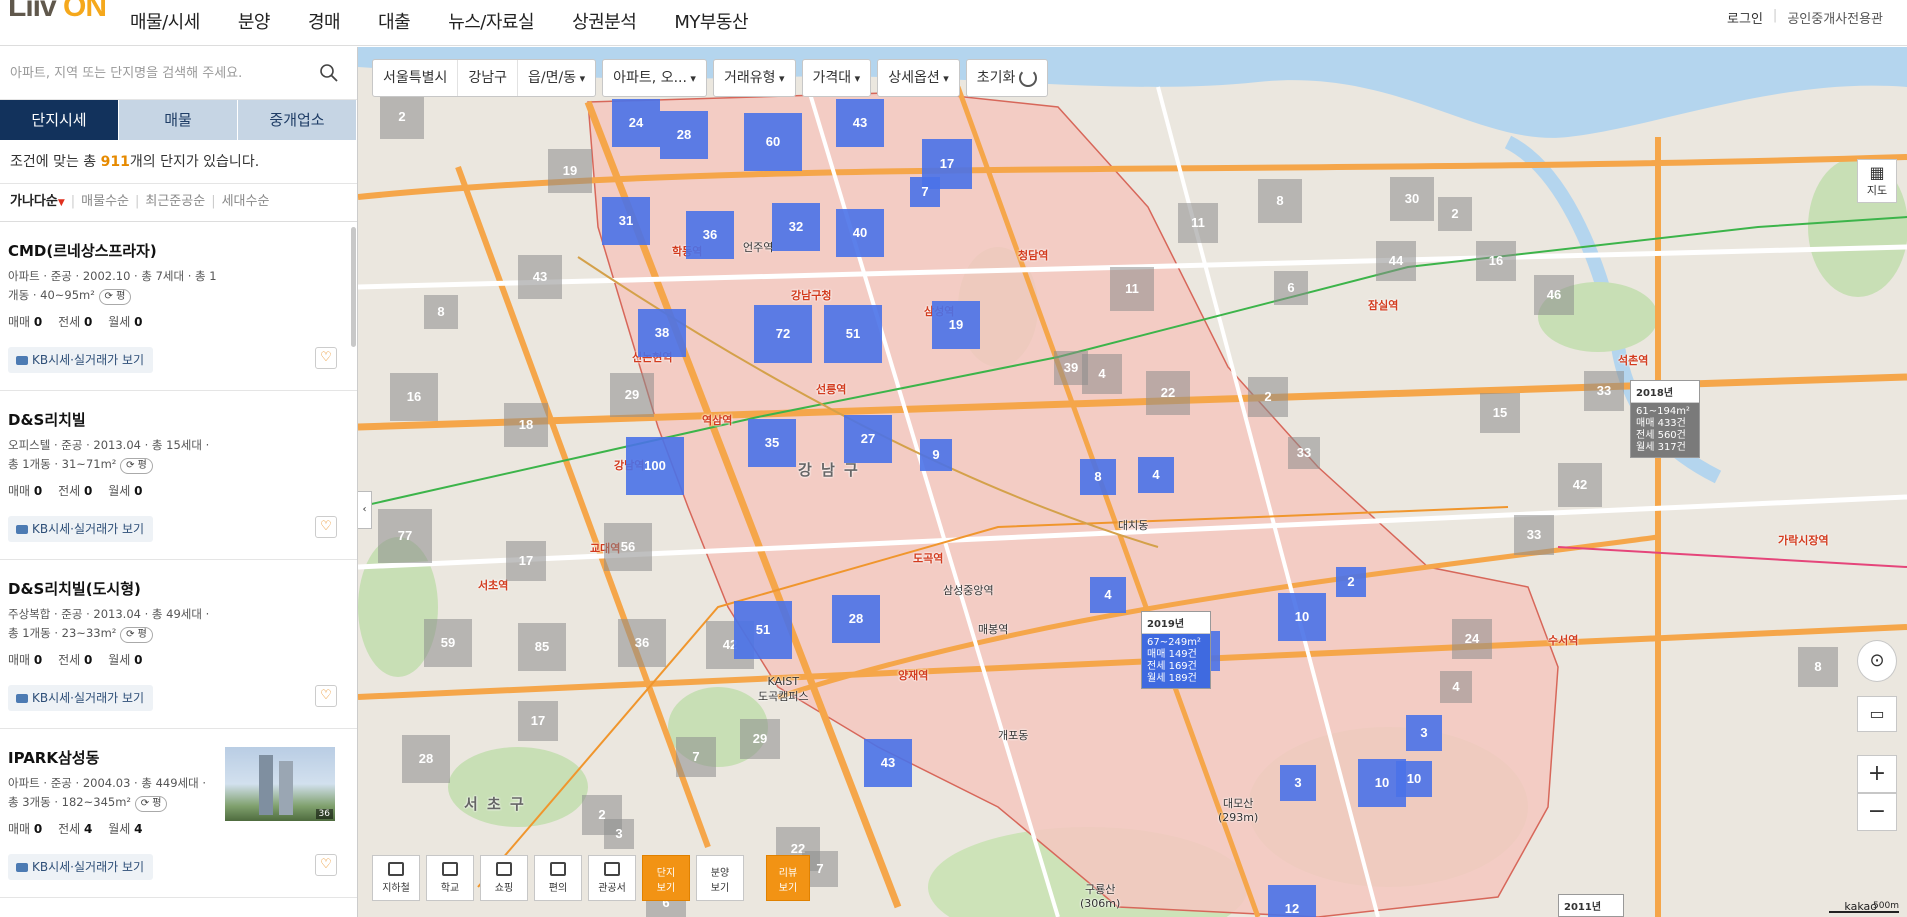  I want to click on complex-name: D&S리치빌(도시형), so click(177, 588).